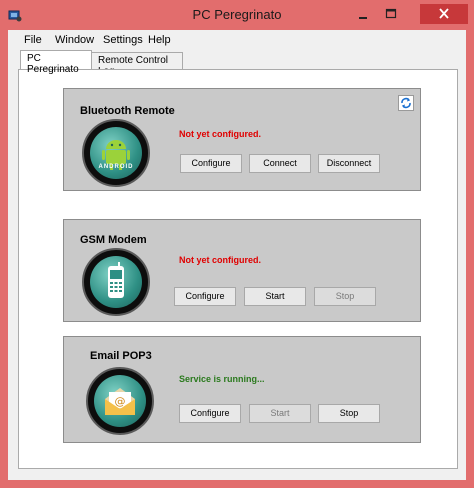 The height and width of the screenshot is (488, 474). I want to click on disconnect-button: Disconnect, so click(349, 163).